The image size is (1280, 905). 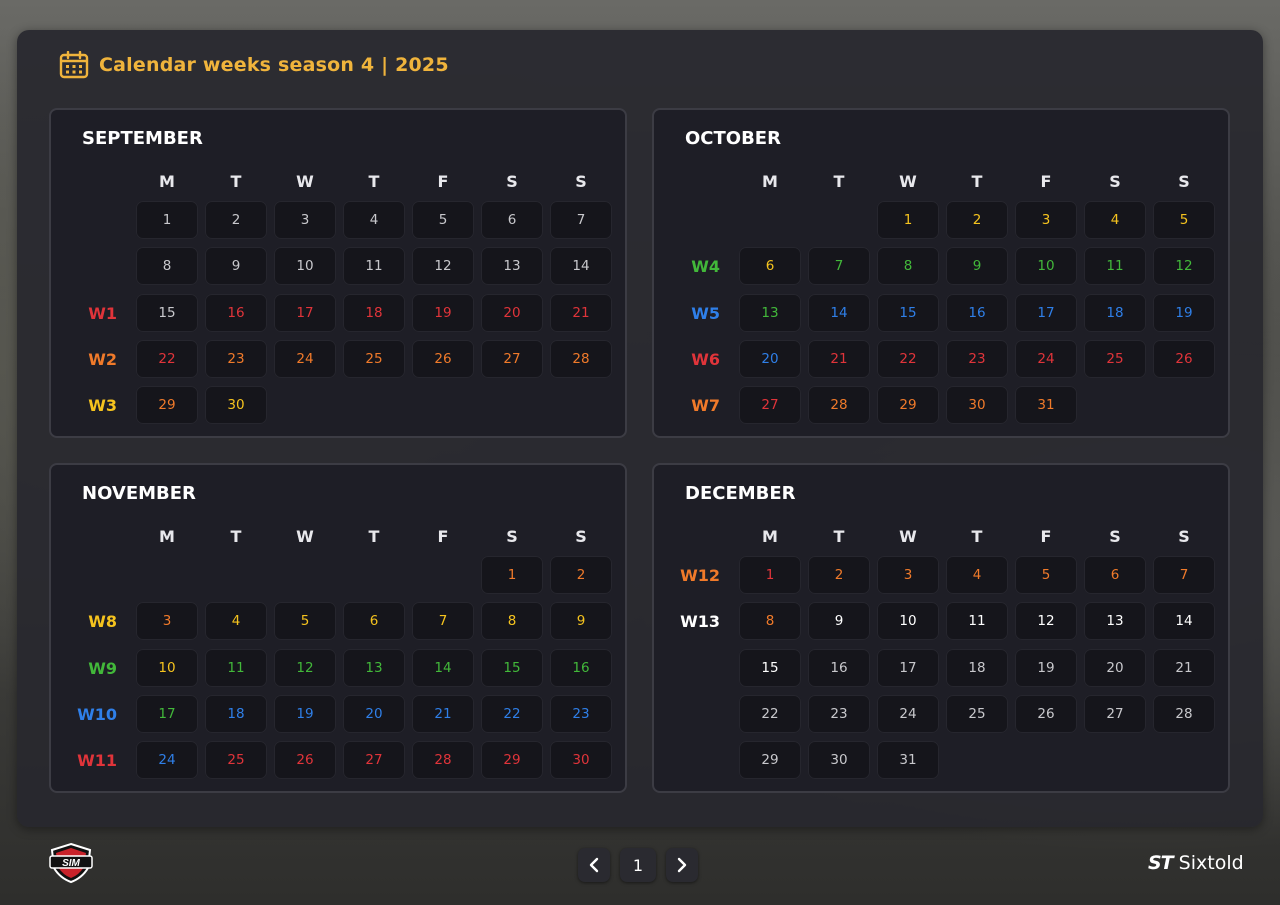 What do you see at coordinates (594, 865) in the screenshot?
I see `prev-page-button` at bounding box center [594, 865].